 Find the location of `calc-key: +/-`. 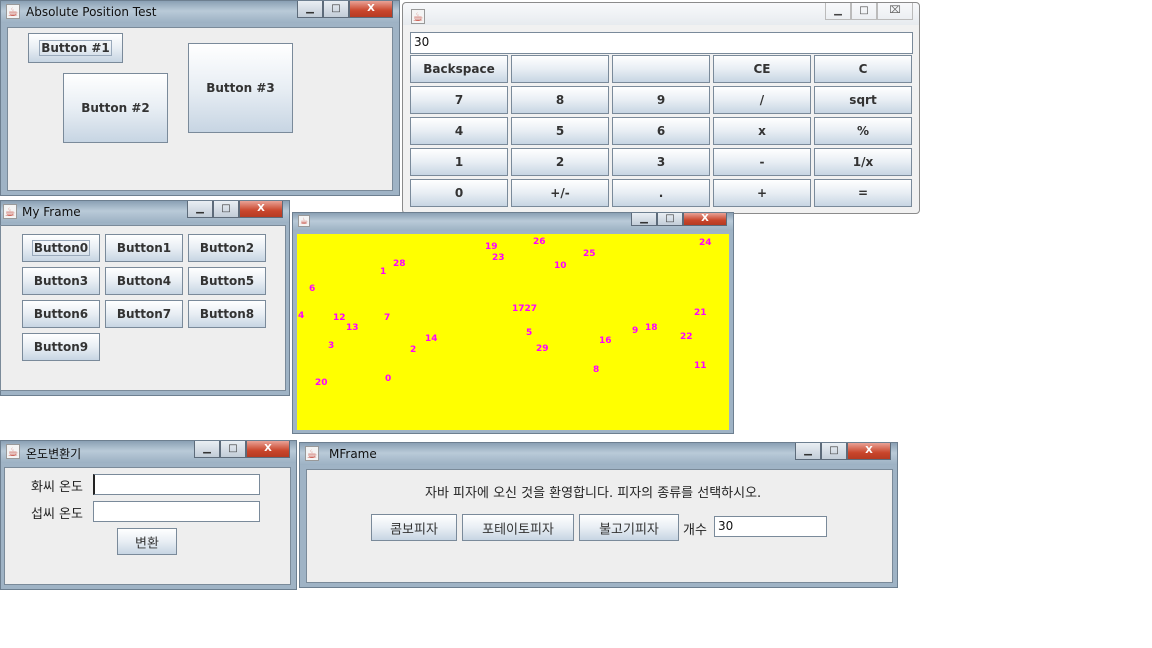

calc-key: +/- is located at coordinates (560, 193).